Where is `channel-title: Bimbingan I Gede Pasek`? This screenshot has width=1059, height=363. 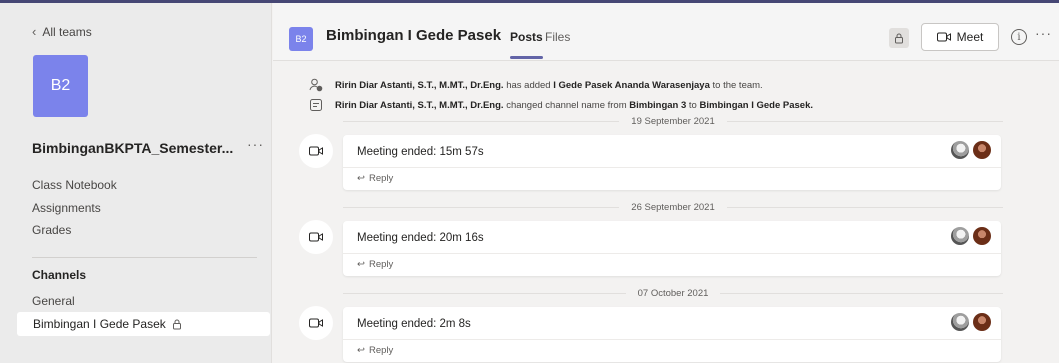 channel-title: Bimbingan I Gede Pasek is located at coordinates (414, 35).